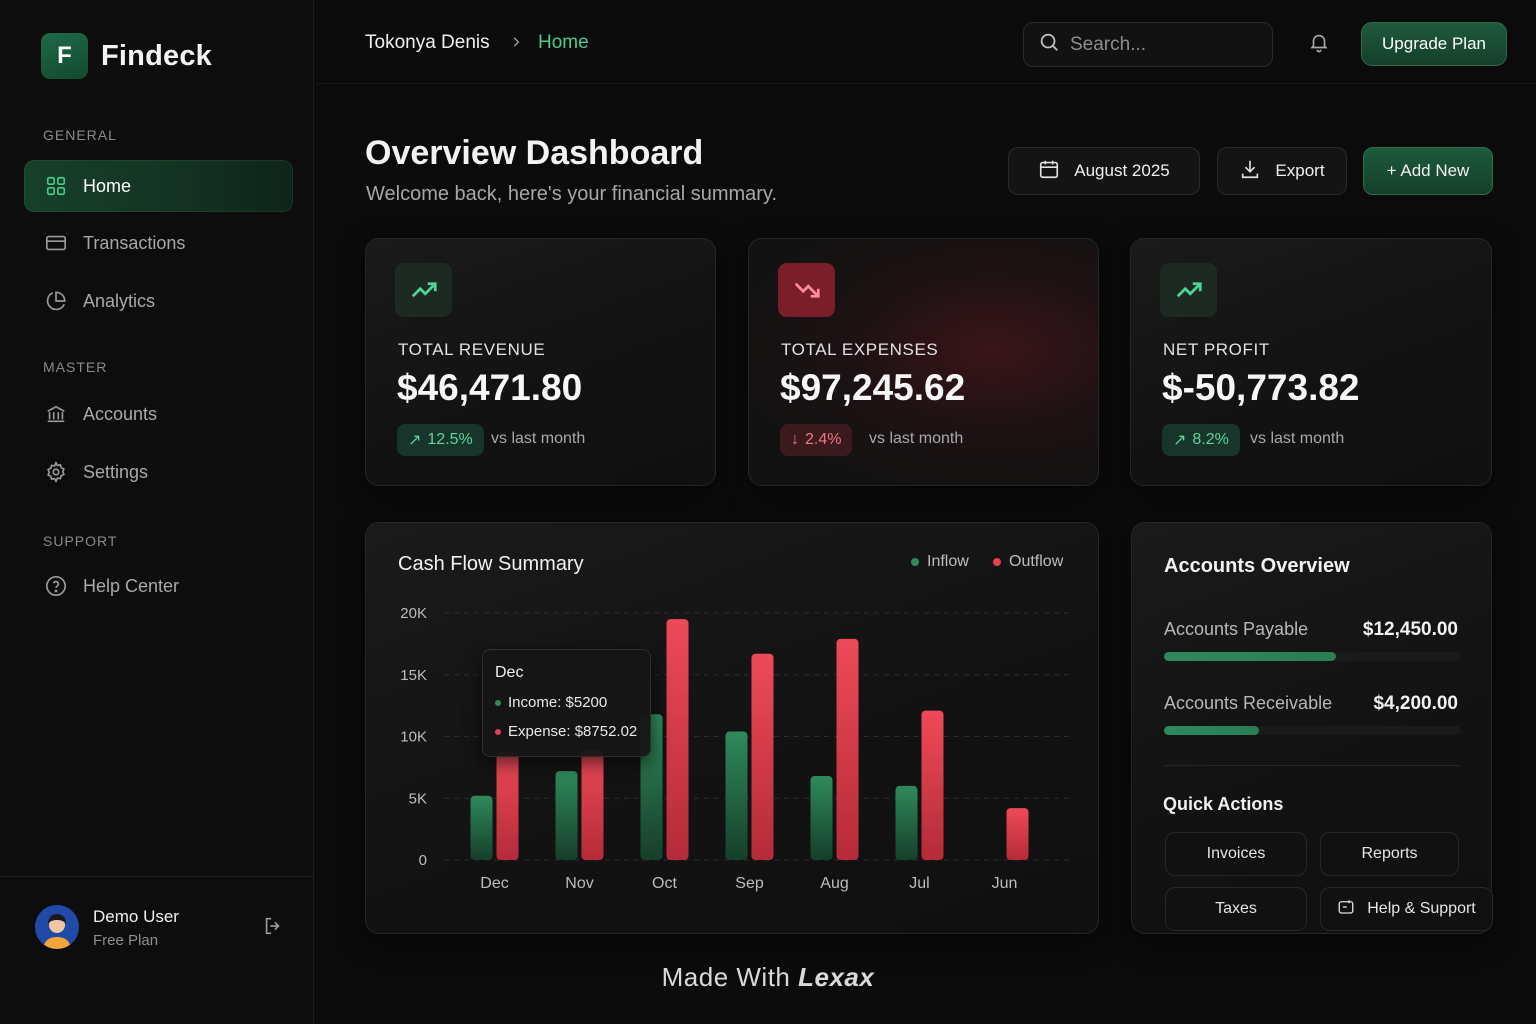 Image resolution: width=1536 pixels, height=1024 pixels. I want to click on bar-inflow-sep, so click(736, 795).